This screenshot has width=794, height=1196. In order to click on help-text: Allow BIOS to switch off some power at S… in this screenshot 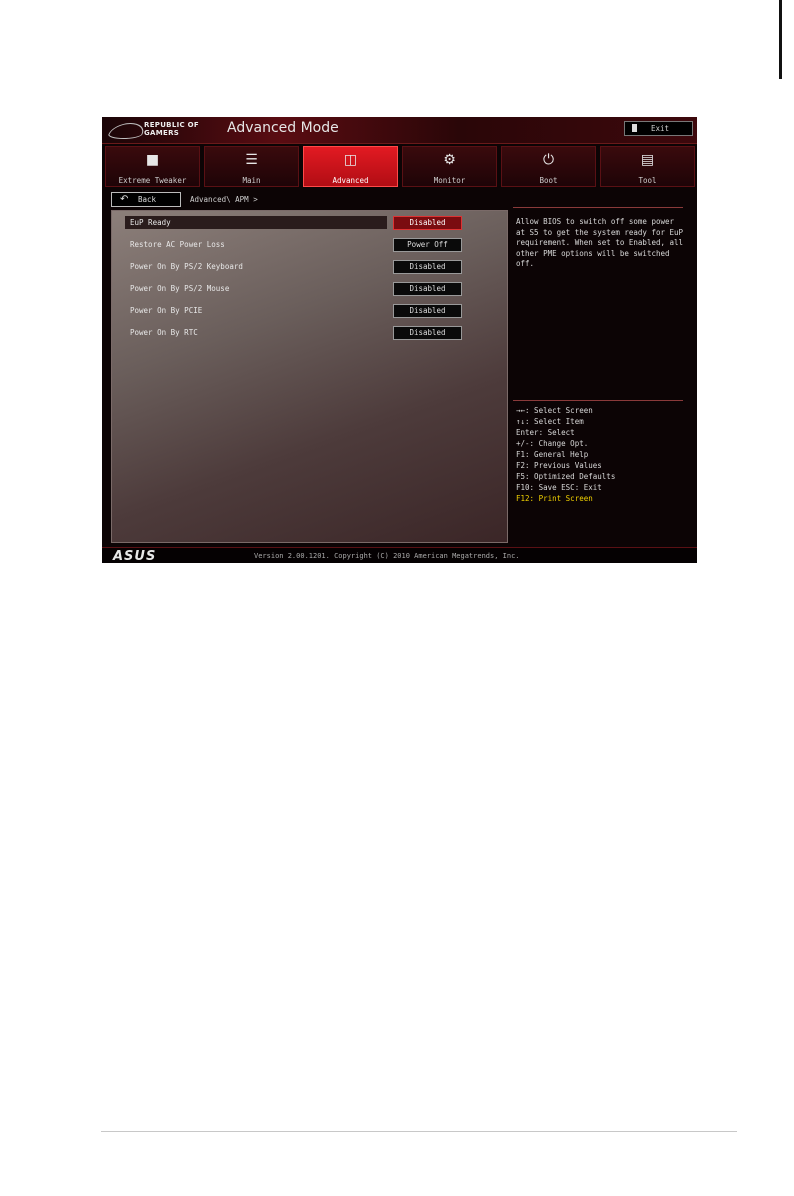, I will do `click(600, 242)`.